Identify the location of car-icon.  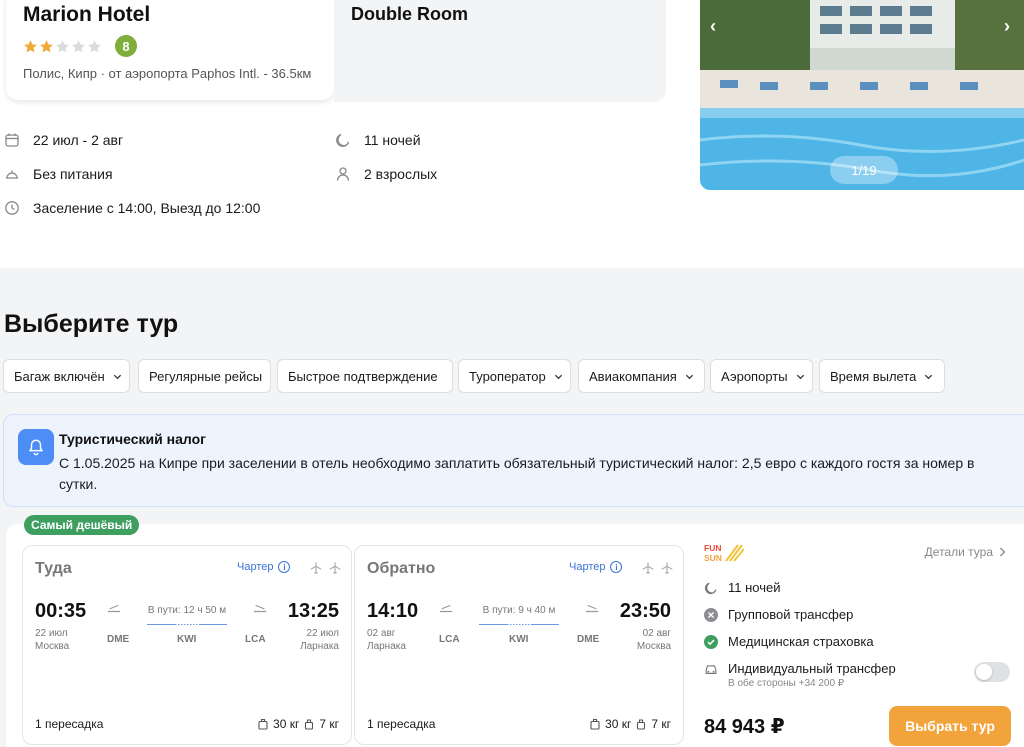
(711, 669).